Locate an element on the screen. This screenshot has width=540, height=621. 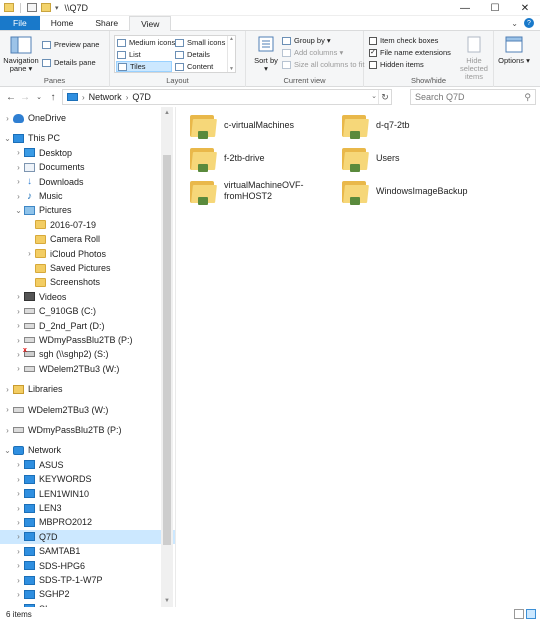
nav-item: › LEN1WIN10 is located at coordinates (87, 494).